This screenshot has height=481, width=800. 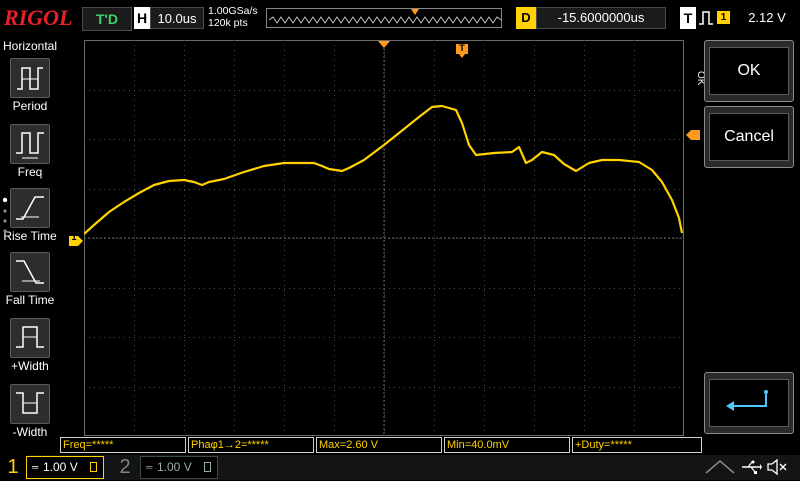 I want to click on negative-width-icon, so click(x=30, y=404).